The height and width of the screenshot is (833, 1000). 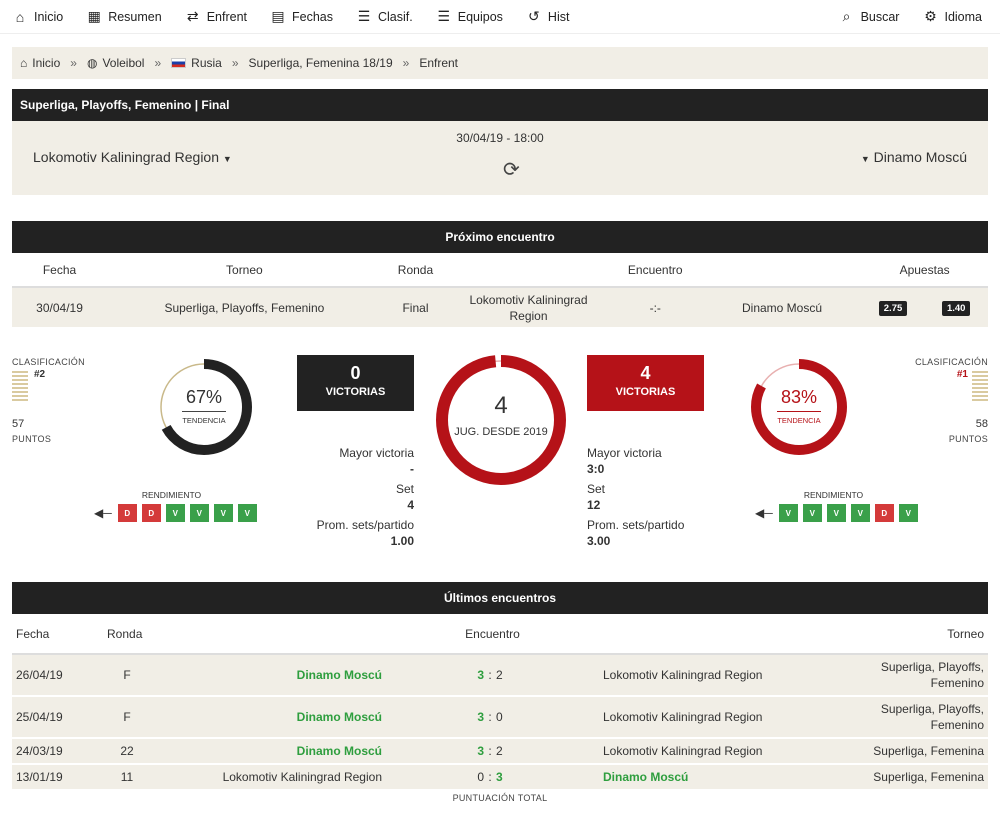 I want to click on next-match-title: Próximo encuentro, so click(x=500, y=237).